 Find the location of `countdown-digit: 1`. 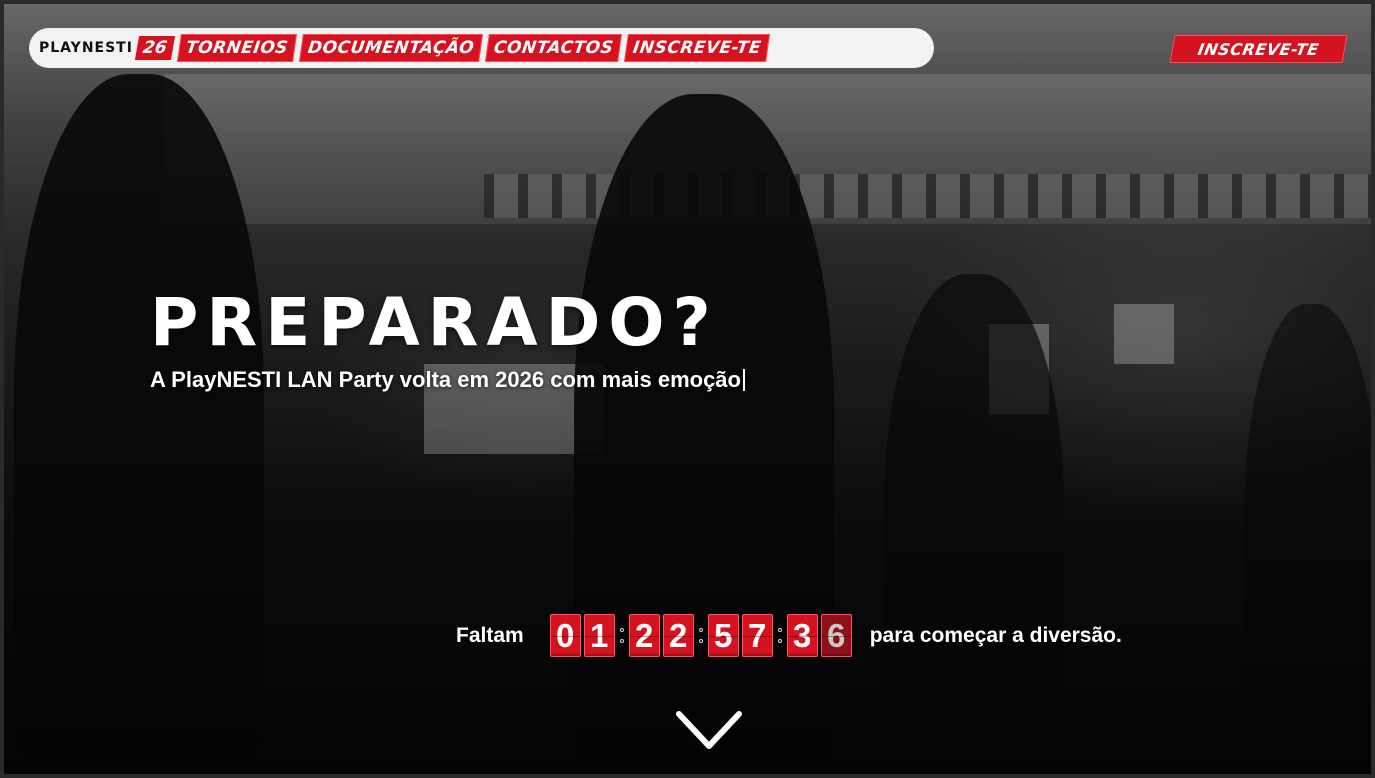

countdown-digit: 1 is located at coordinates (599, 635).